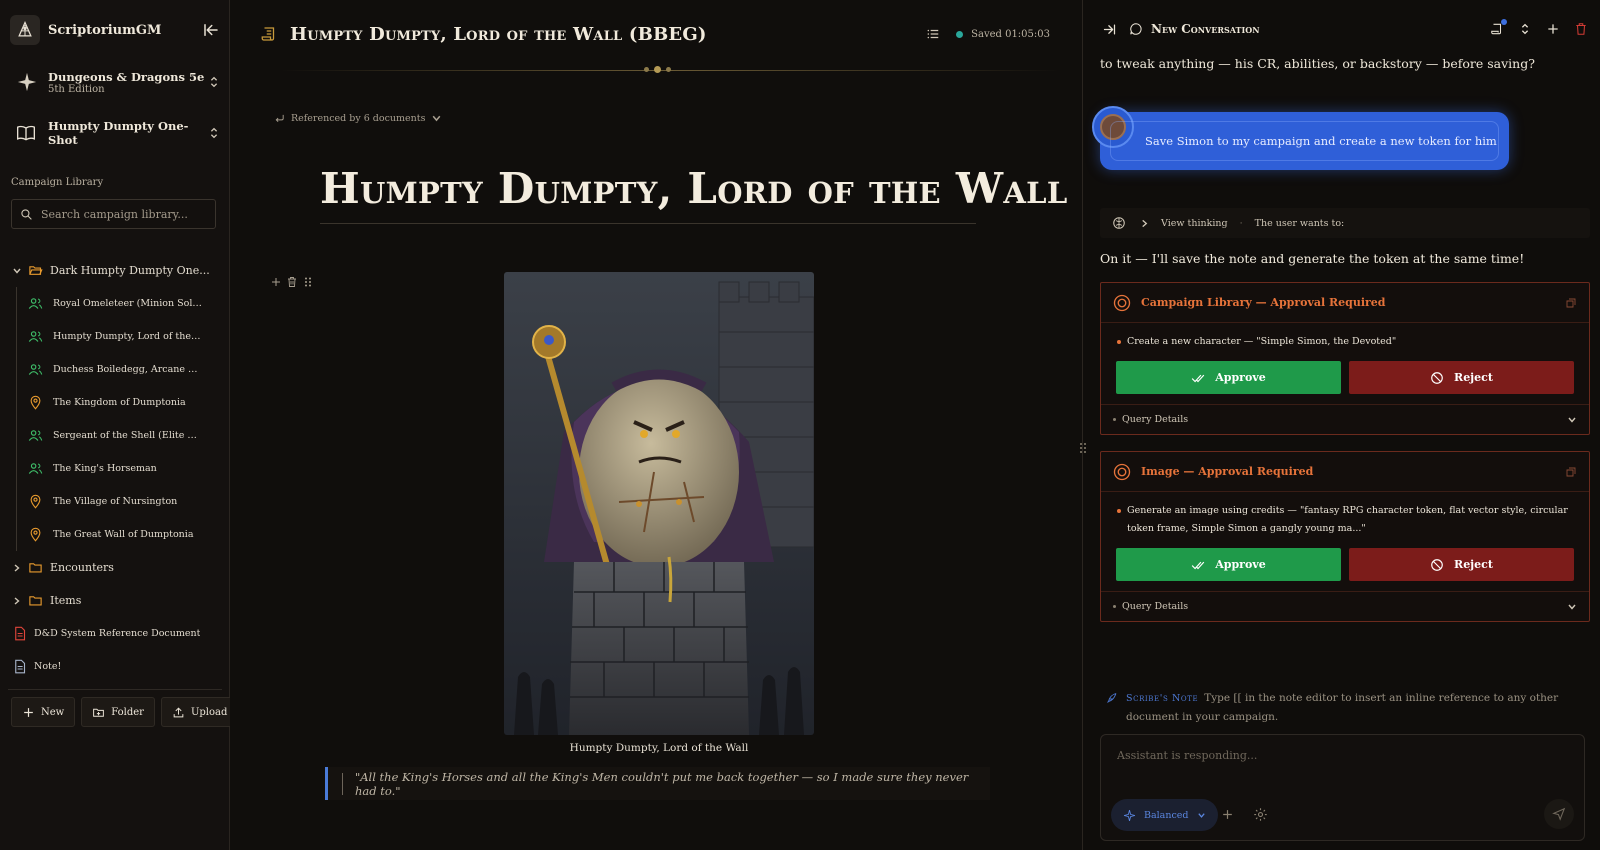  What do you see at coordinates (123, 534) in the screenshot?
I see `tree-item-label: The Great Wall of Dumptonia` at bounding box center [123, 534].